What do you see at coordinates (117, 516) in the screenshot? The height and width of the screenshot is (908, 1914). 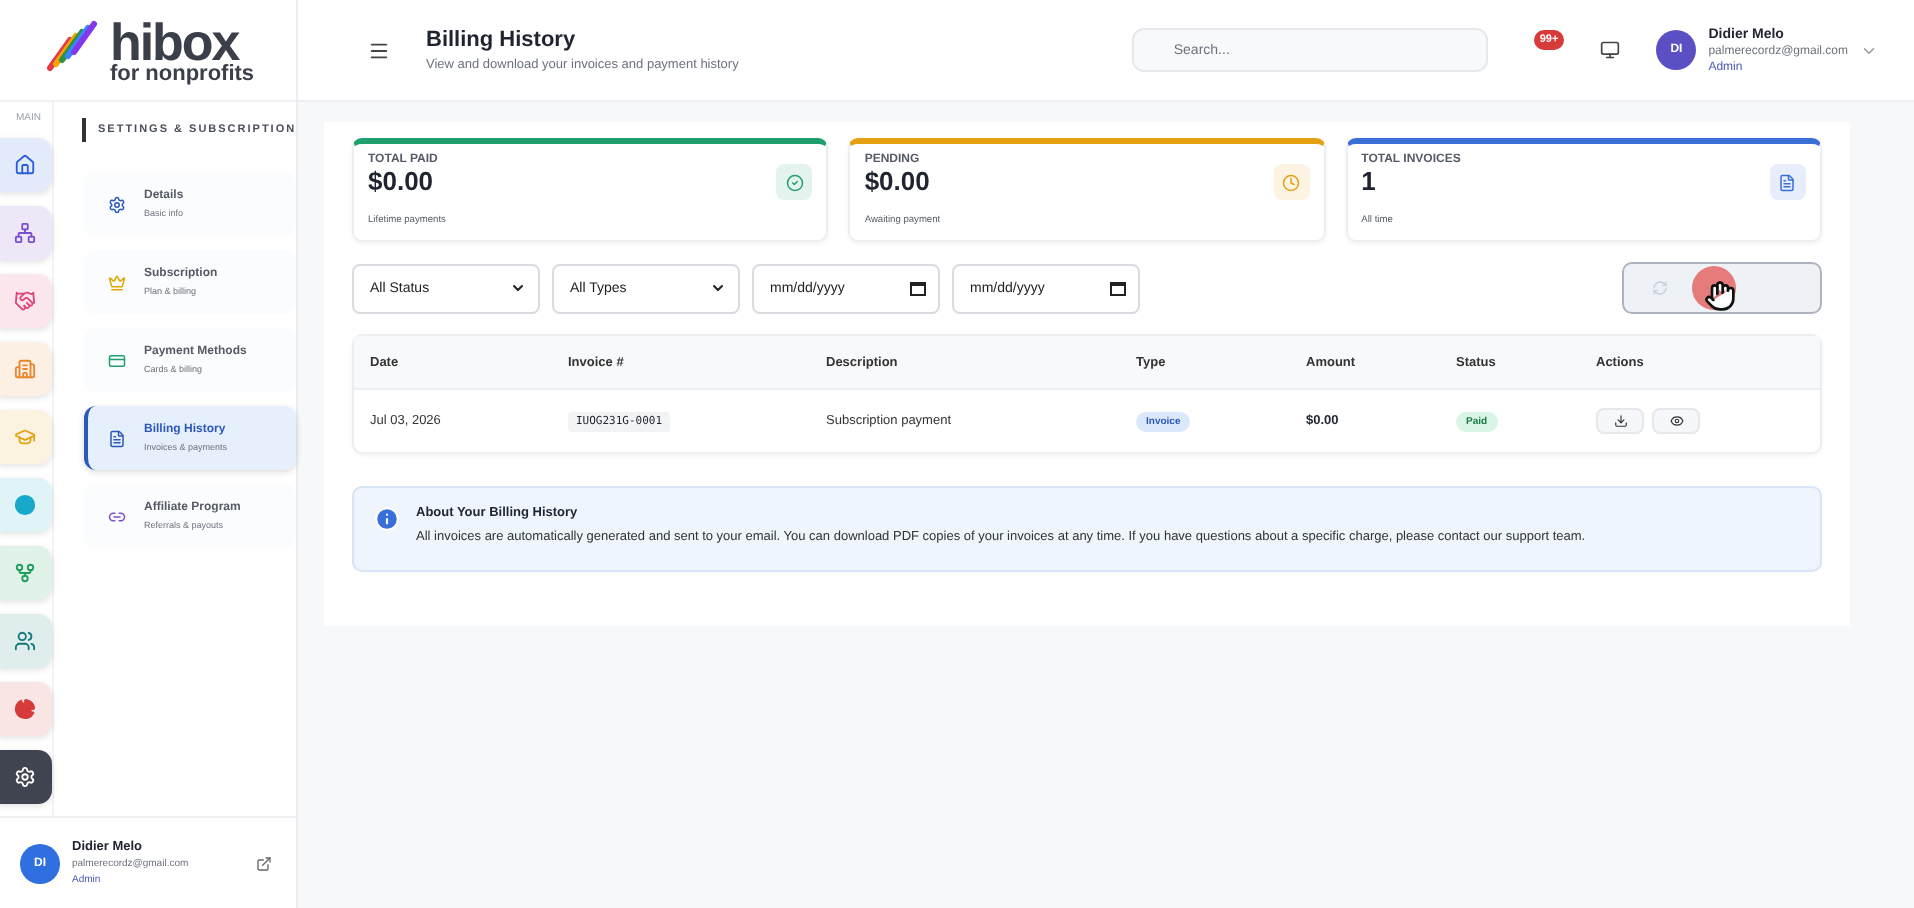 I see `link-icon` at bounding box center [117, 516].